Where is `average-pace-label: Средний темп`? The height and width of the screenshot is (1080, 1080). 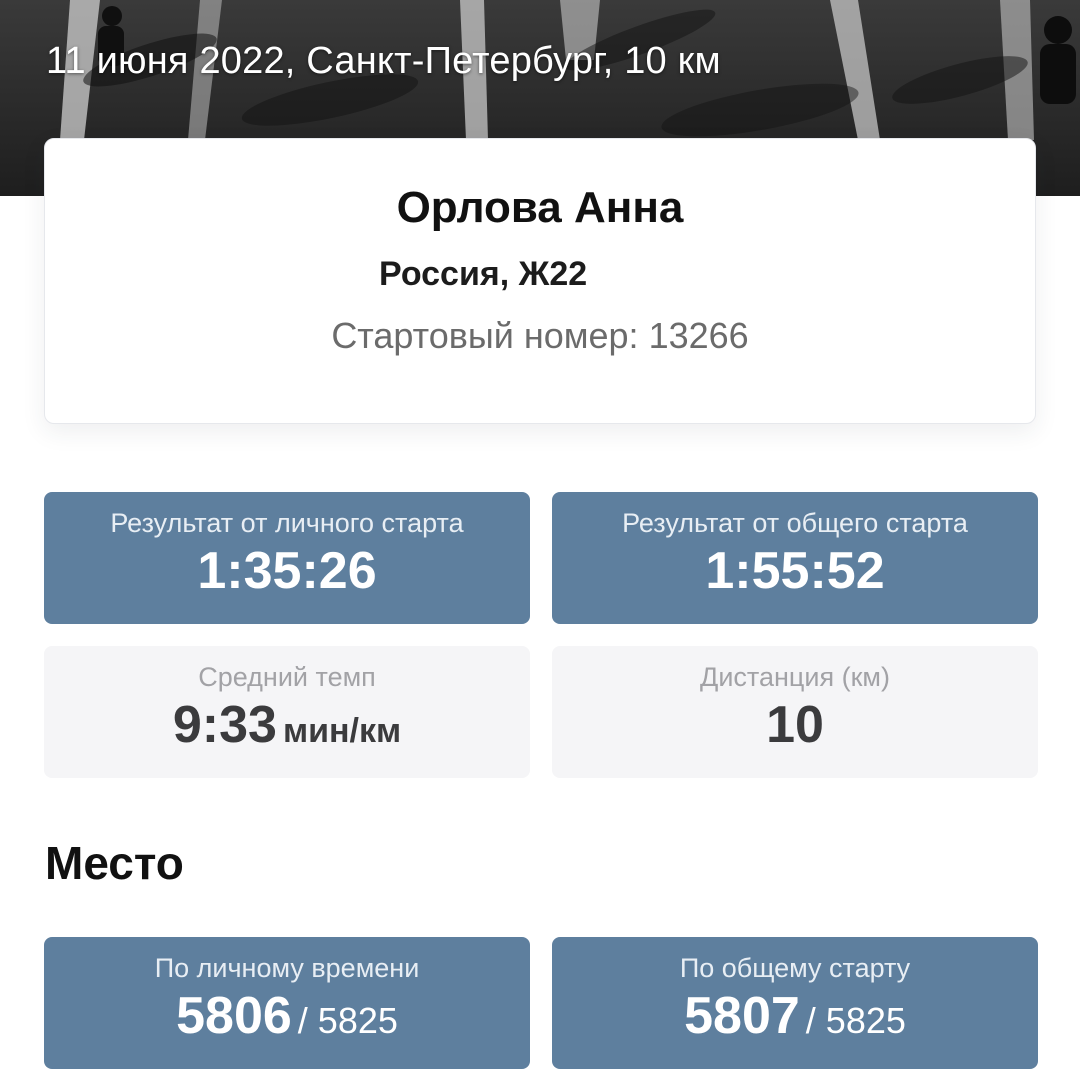
average-pace-label: Средний темп is located at coordinates (287, 677).